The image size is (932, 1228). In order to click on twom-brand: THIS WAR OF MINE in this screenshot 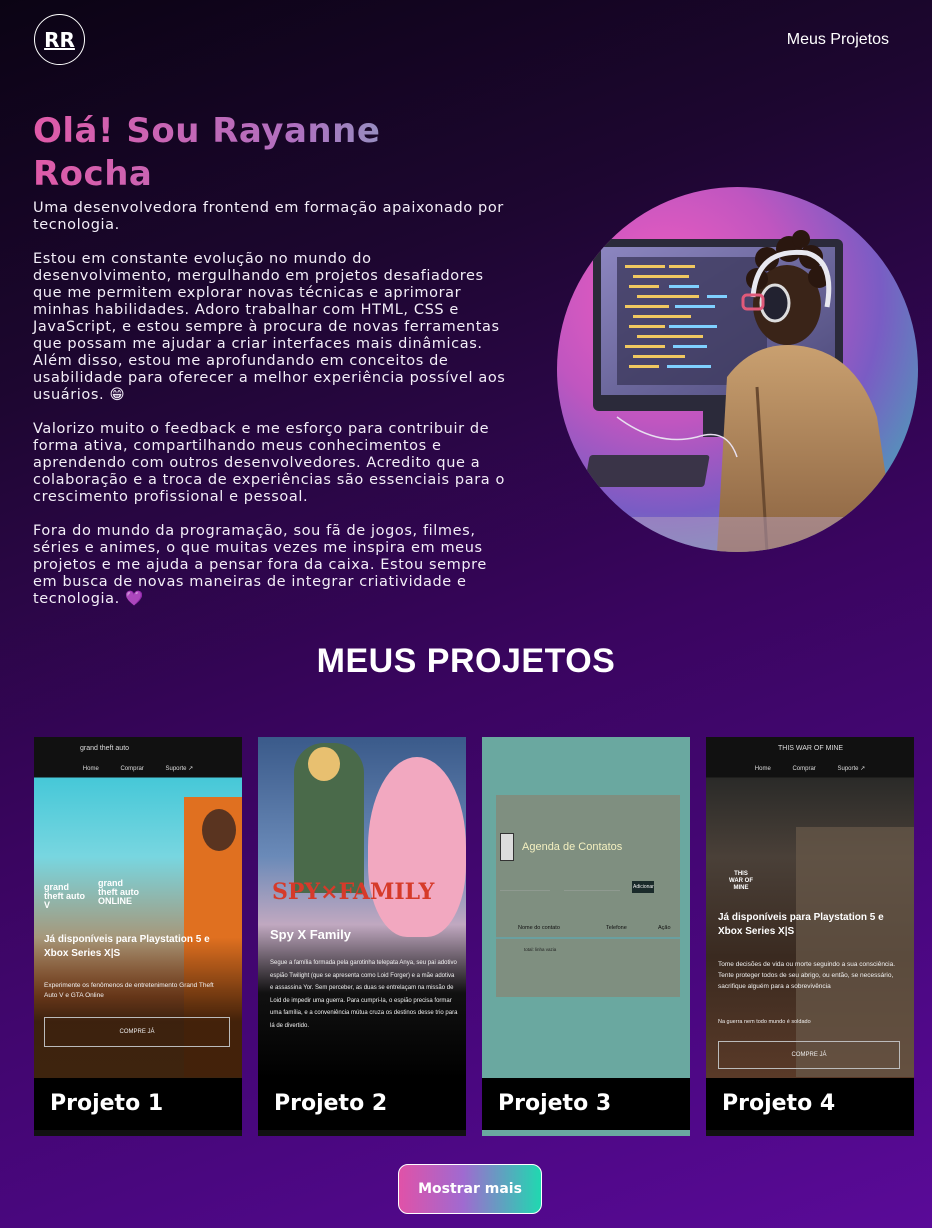, I will do `click(811, 748)`.